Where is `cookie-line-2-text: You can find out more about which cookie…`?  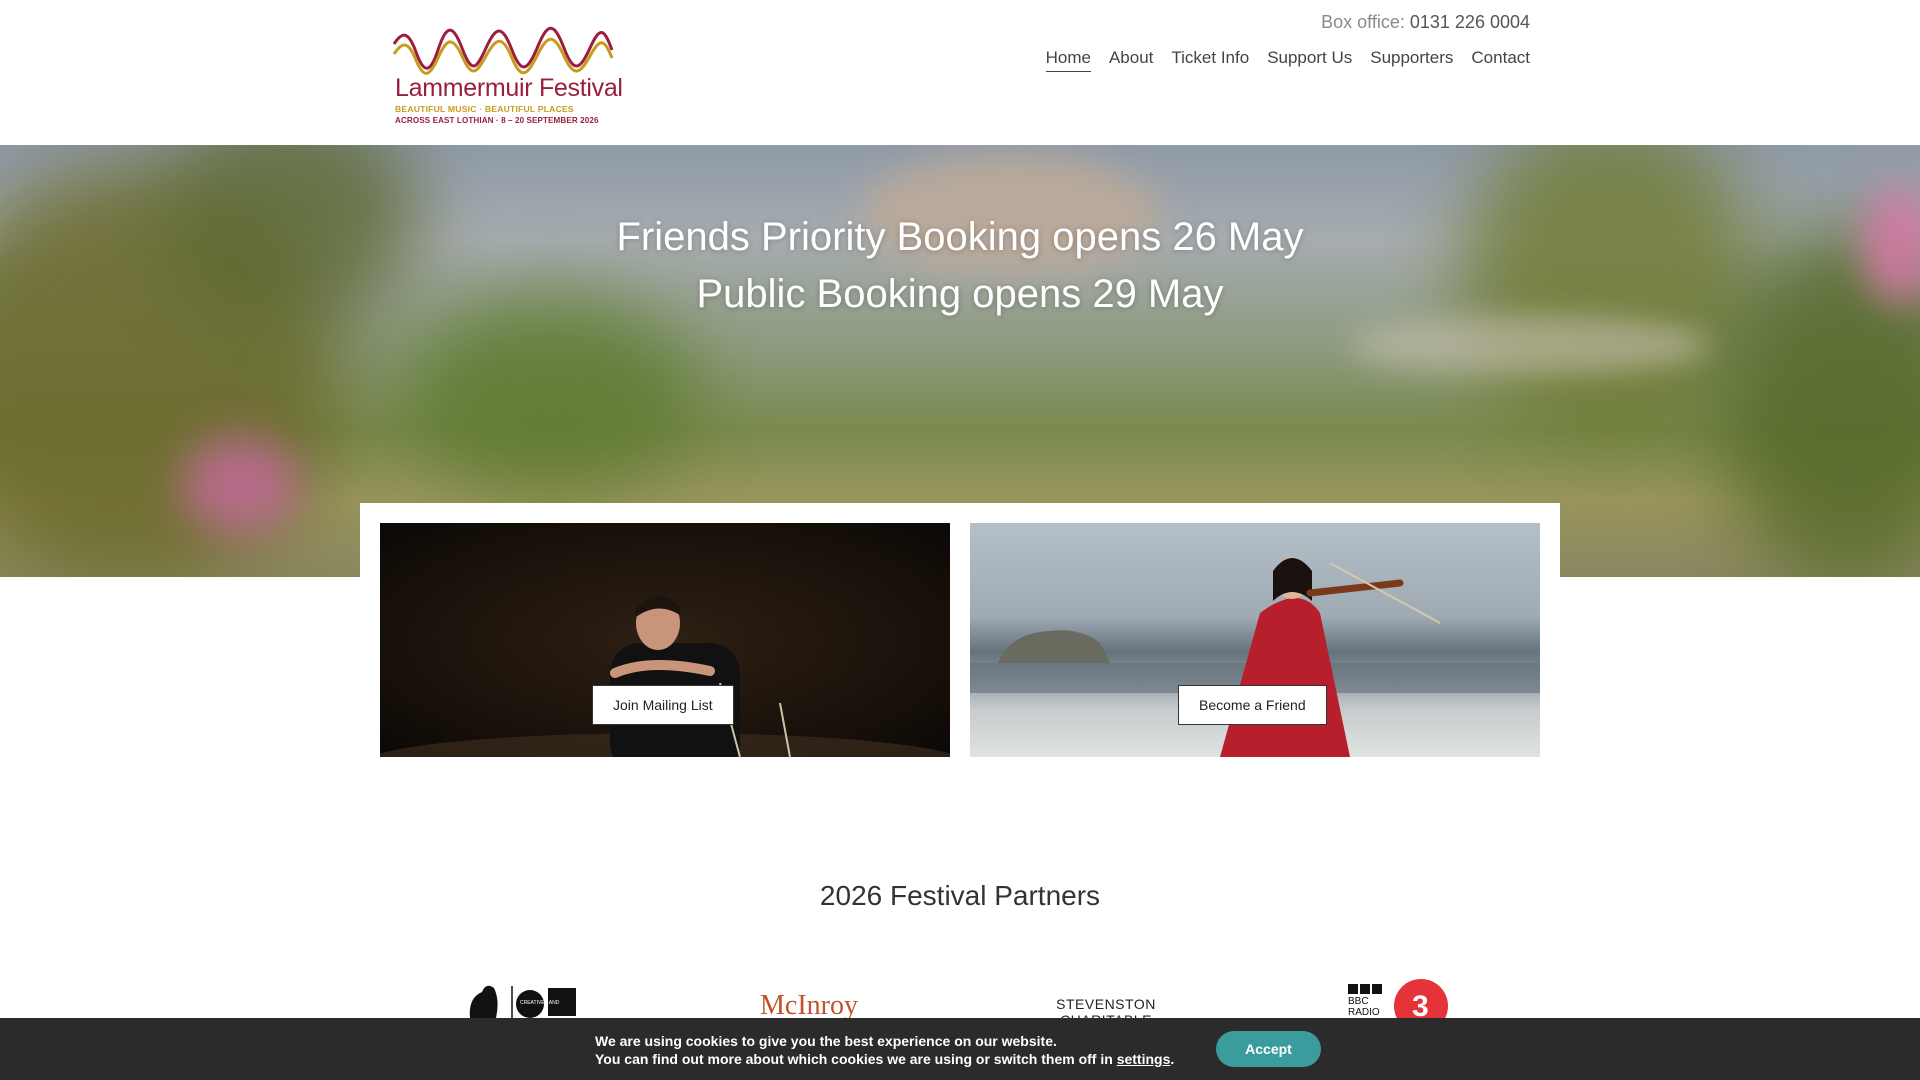 cookie-line-2-text: You can find out more about which cookie… is located at coordinates (854, 1059).